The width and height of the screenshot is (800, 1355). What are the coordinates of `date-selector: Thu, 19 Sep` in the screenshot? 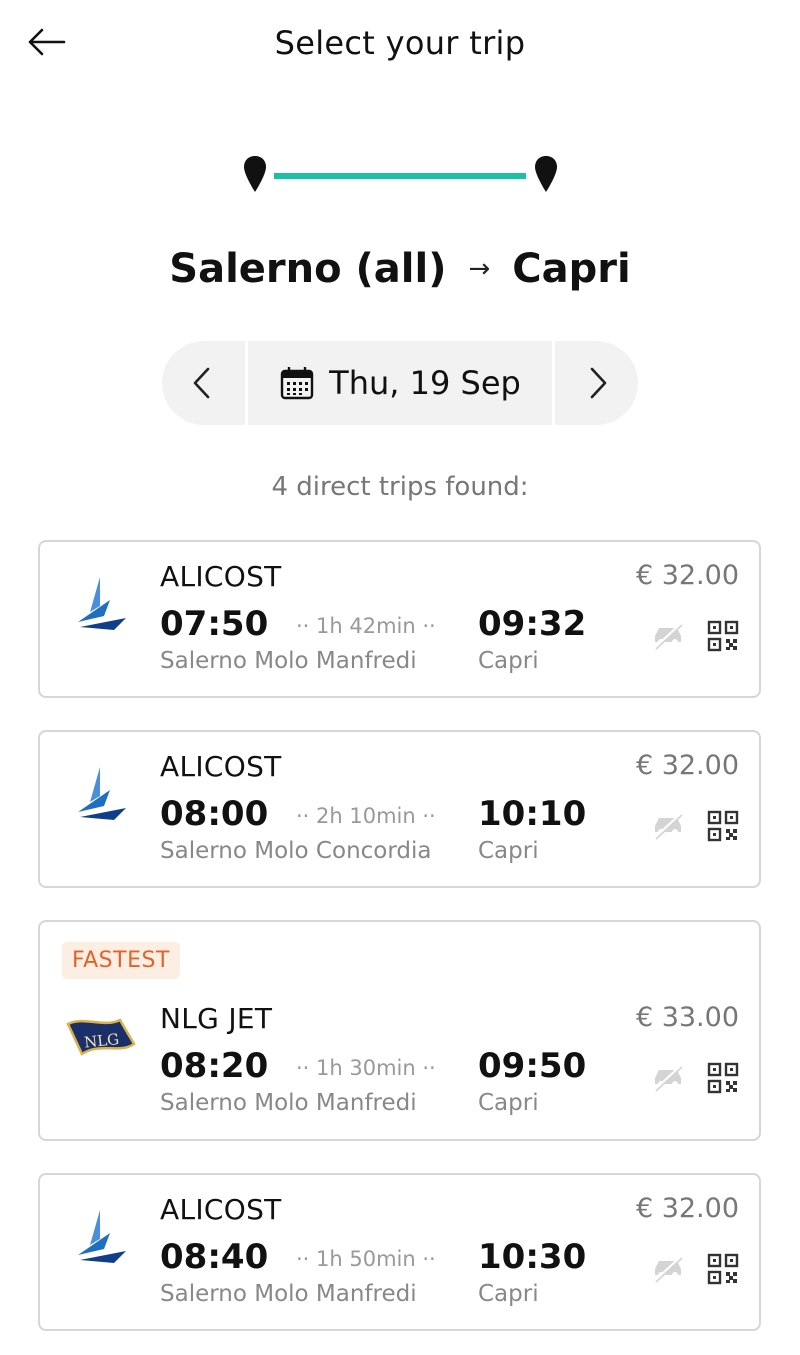 It's located at (400, 383).